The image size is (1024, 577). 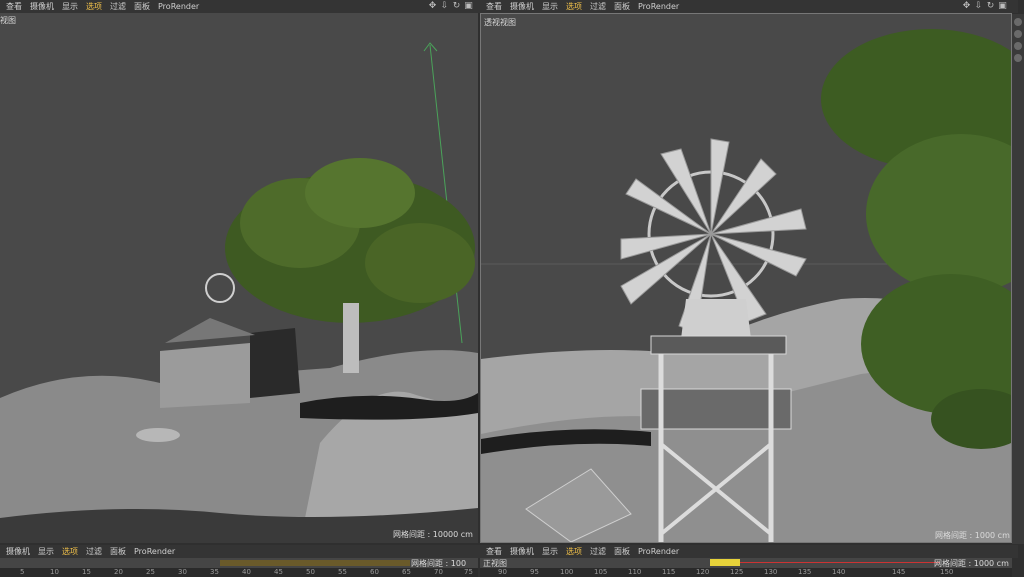 I want to click on ruler-tick: 15, so click(x=86, y=572).